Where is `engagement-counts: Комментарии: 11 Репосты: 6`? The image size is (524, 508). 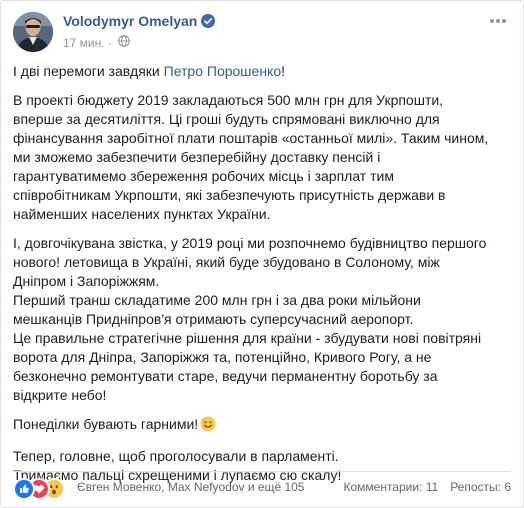
engagement-counts: Комментарии: 11 Репосты: 6 is located at coordinates (427, 487).